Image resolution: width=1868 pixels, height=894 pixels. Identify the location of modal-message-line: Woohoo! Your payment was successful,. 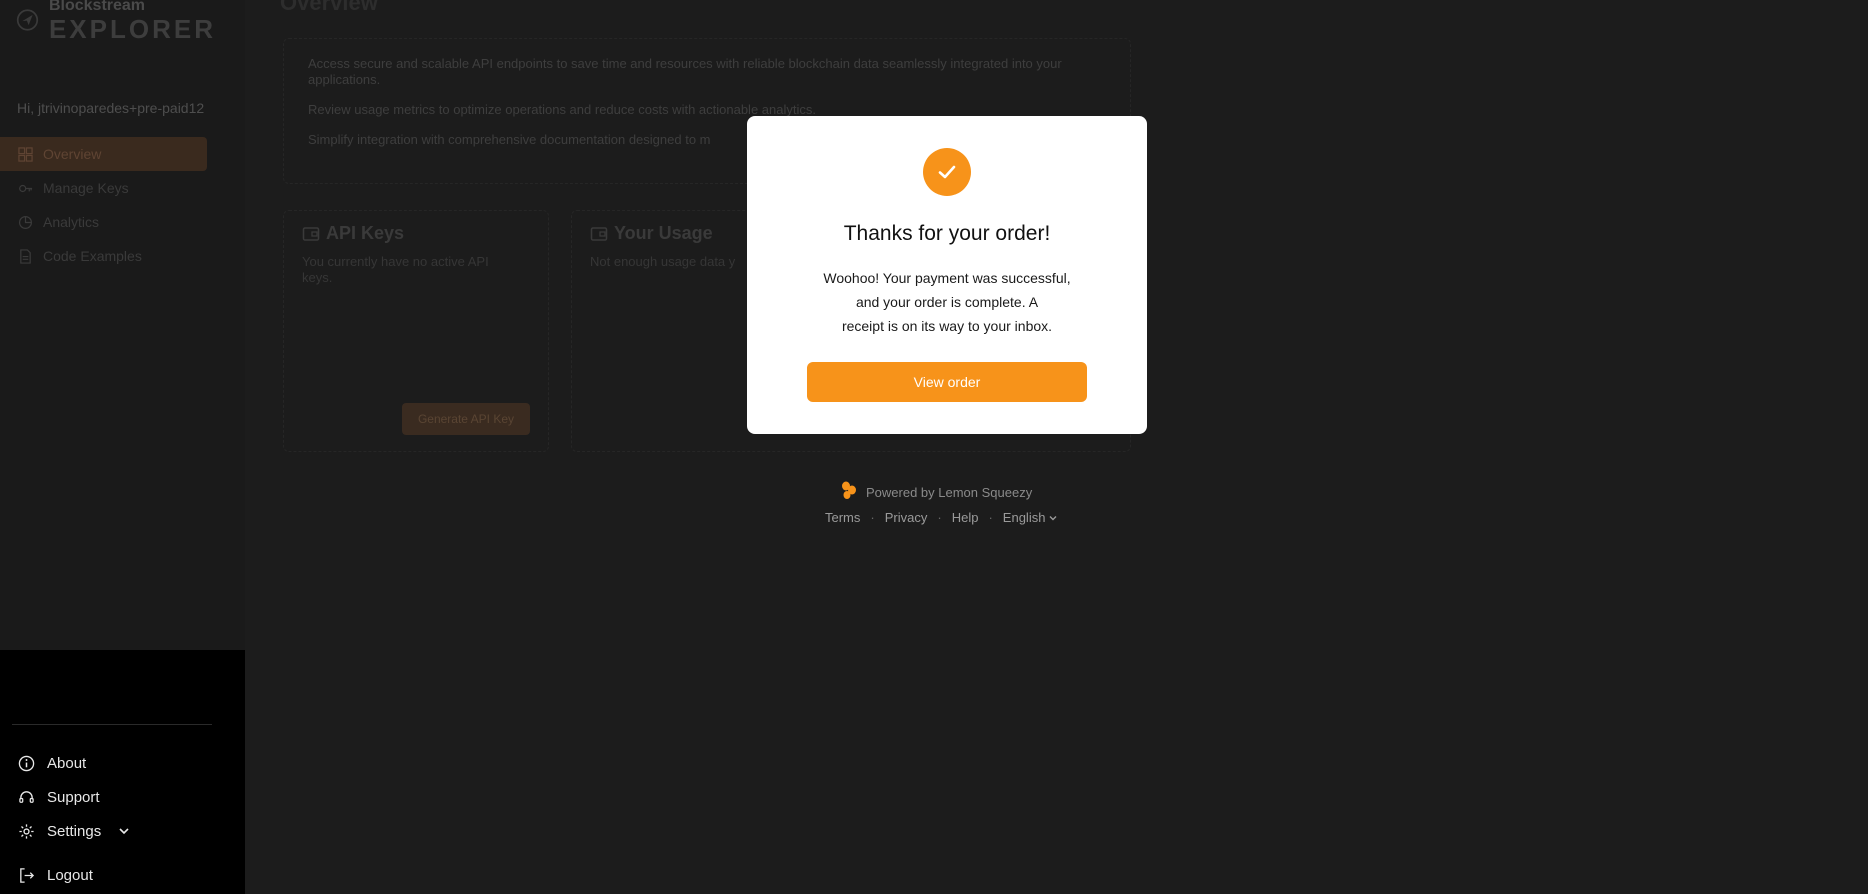
(947, 278).